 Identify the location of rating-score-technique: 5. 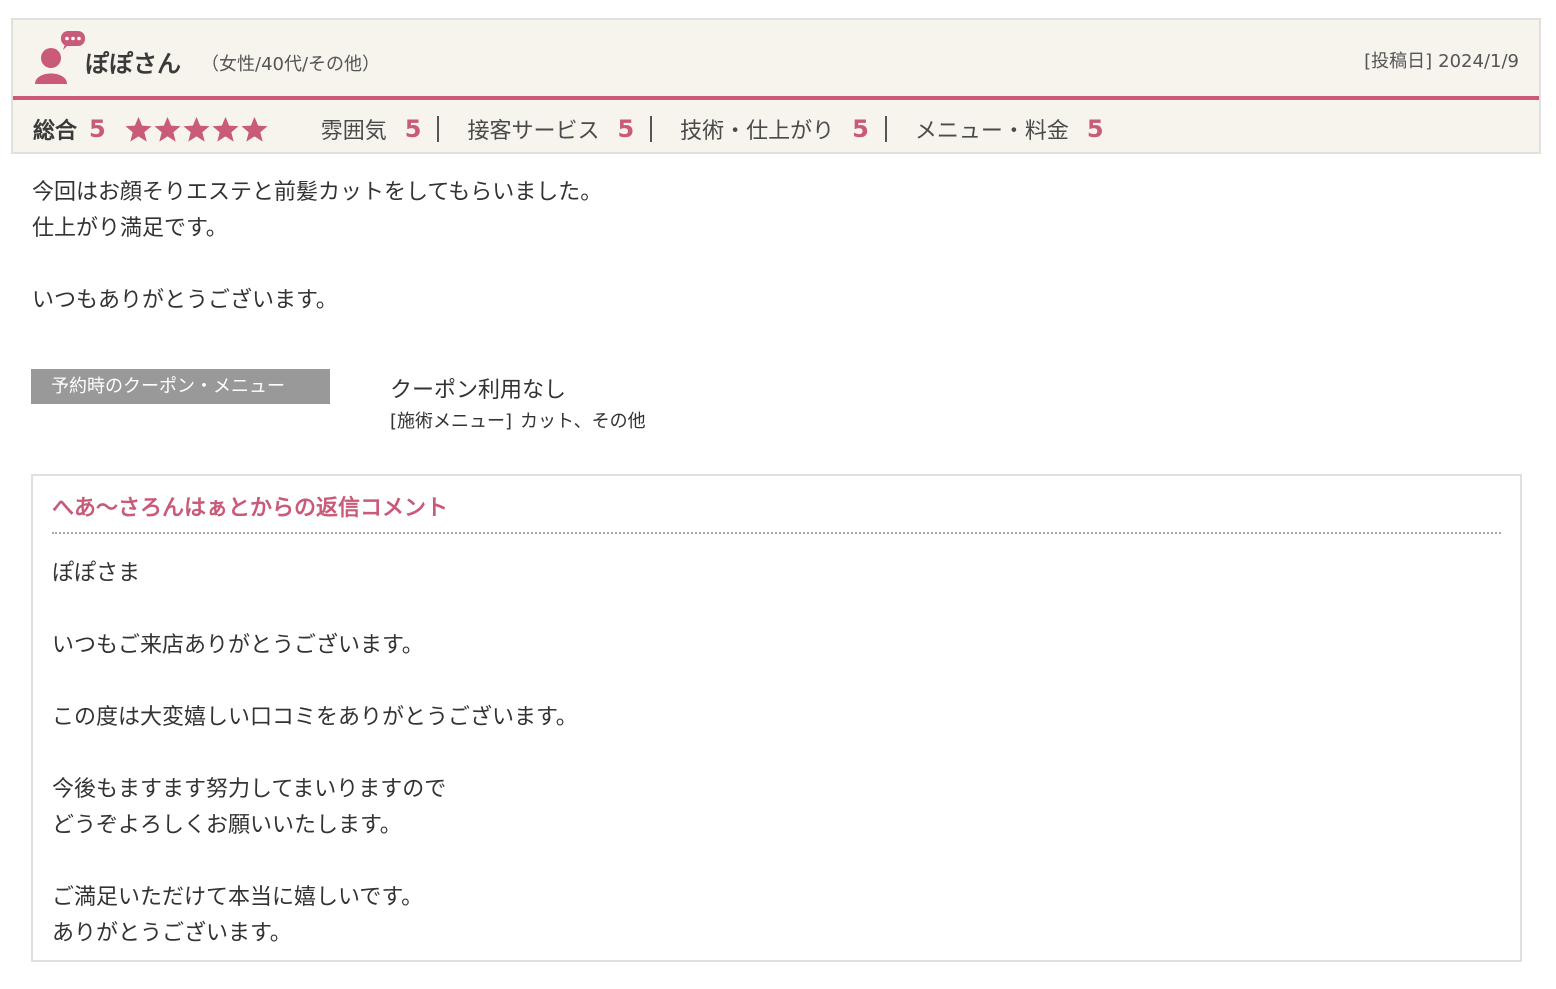
(860, 129).